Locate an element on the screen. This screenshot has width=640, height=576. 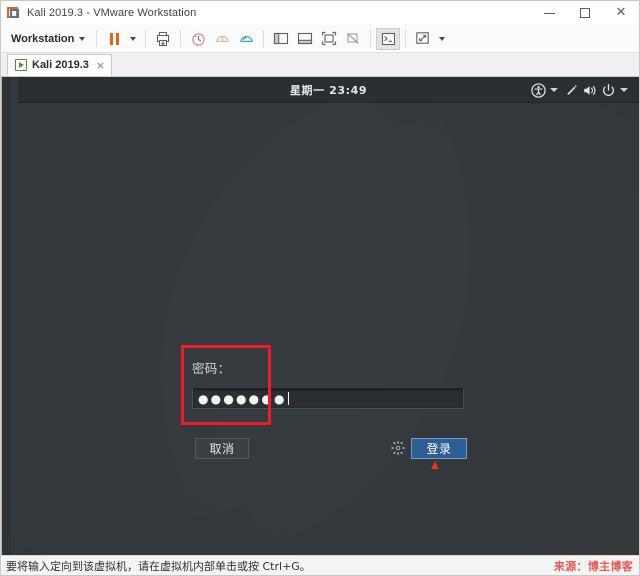
volume-button is located at coordinates (590, 90).